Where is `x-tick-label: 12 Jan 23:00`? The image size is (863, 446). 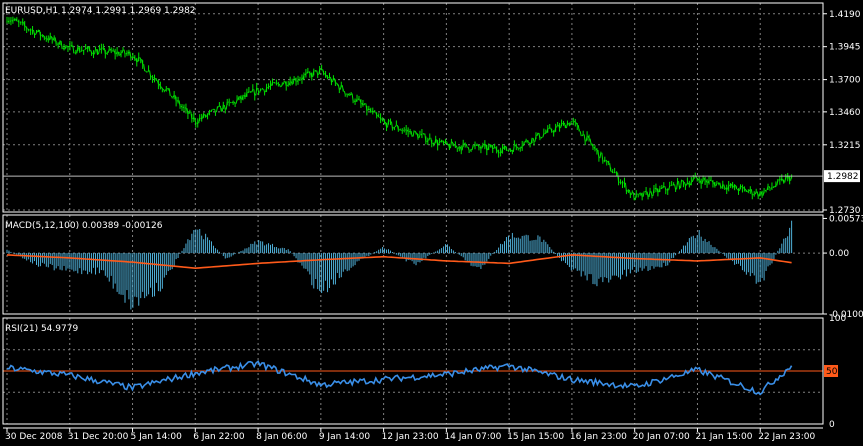 x-tick-label: 12 Jan 23:00 is located at coordinates (410, 437).